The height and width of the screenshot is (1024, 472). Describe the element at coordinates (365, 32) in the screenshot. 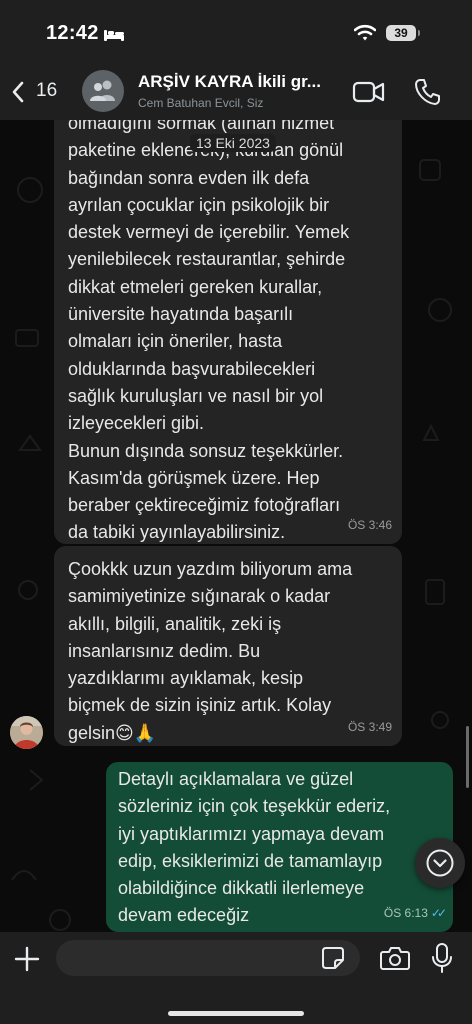

I see `wifi-icon` at that location.